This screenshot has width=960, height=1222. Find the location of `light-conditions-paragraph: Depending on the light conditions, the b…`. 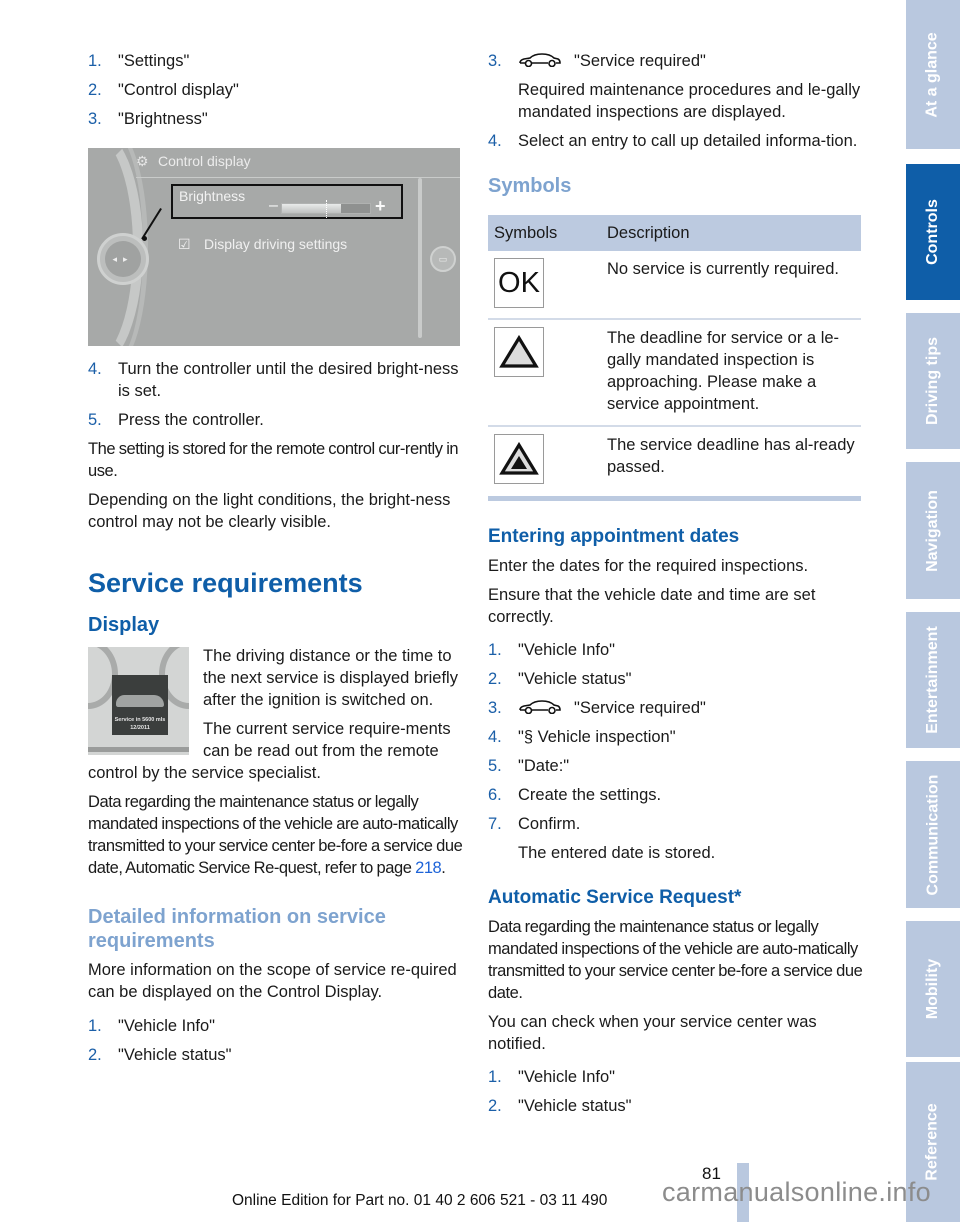

light-conditions-paragraph: Depending on the light conditions, the b… is located at coordinates (269, 511).